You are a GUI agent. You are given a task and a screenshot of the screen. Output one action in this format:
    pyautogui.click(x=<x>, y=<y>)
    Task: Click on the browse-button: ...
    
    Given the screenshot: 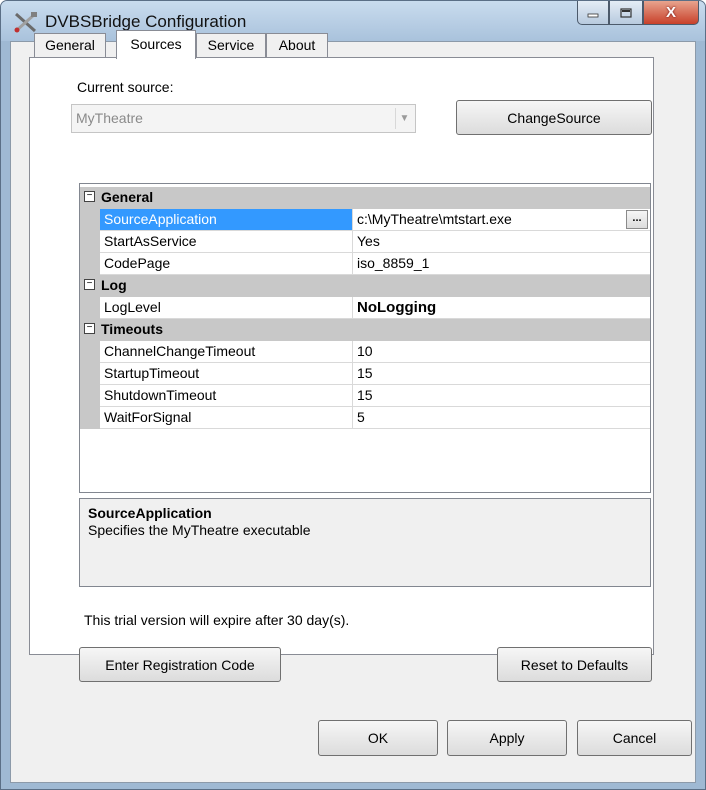 What is the action you would take?
    pyautogui.click(x=637, y=219)
    